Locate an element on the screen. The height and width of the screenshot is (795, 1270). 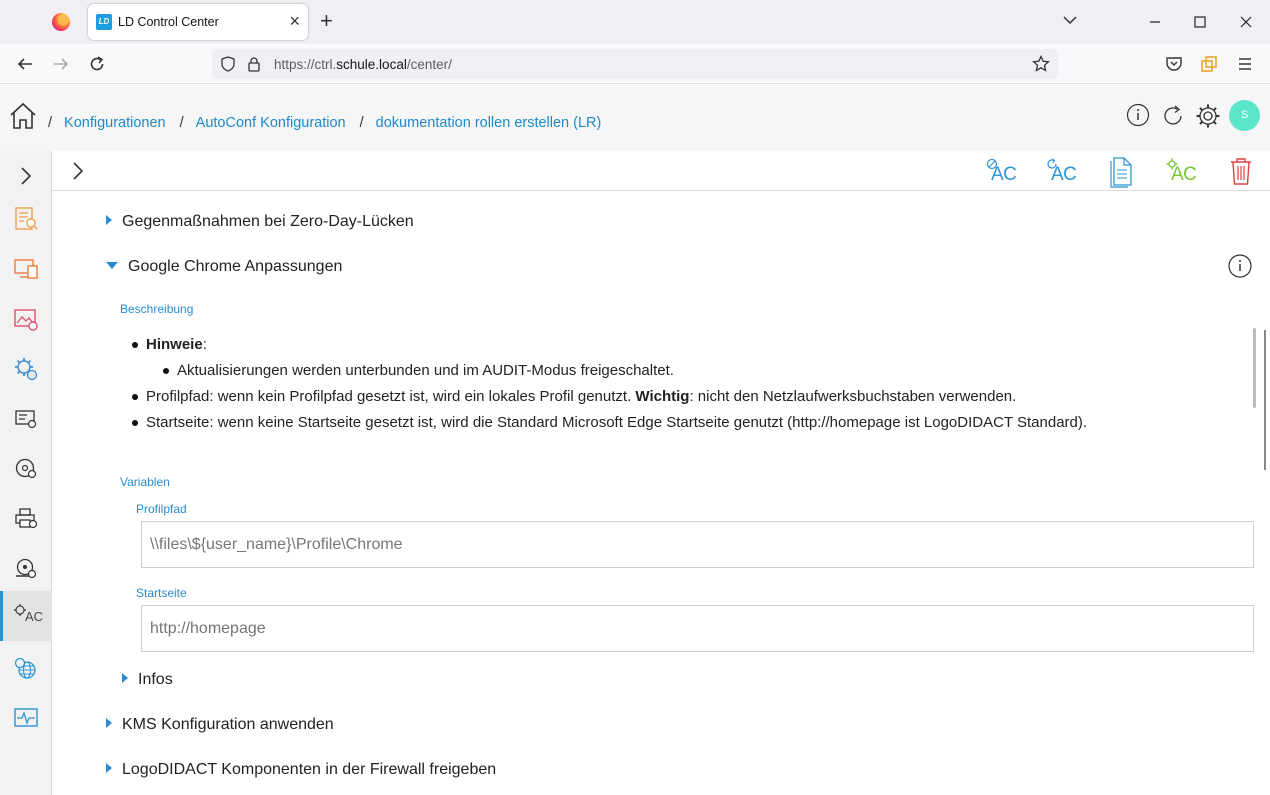
printer-icon is located at coordinates (26, 518).